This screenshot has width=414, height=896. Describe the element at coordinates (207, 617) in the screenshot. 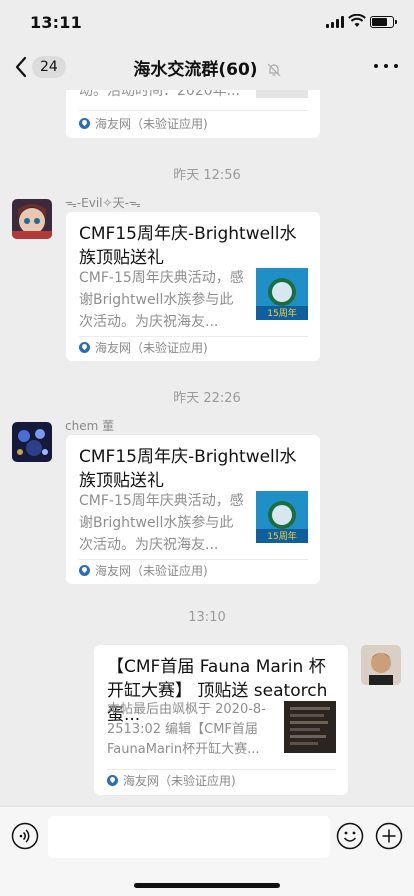

I see `timestamp: 13:10` at that location.